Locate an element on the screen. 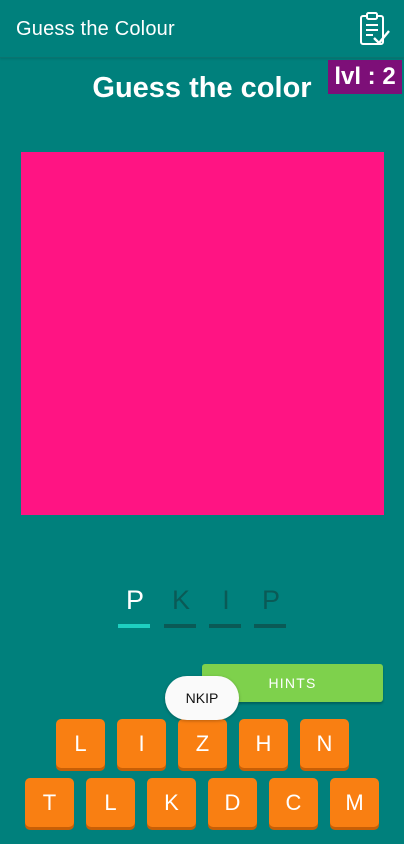 The height and width of the screenshot is (844, 404). page-title: Guess the color is located at coordinates (202, 88).